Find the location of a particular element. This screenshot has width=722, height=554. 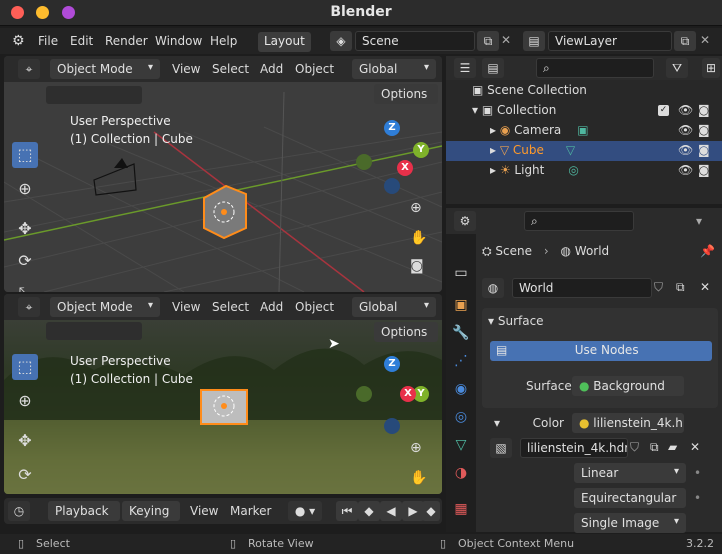

chevron-down-icon: ▾ is located at coordinates (699, 221).